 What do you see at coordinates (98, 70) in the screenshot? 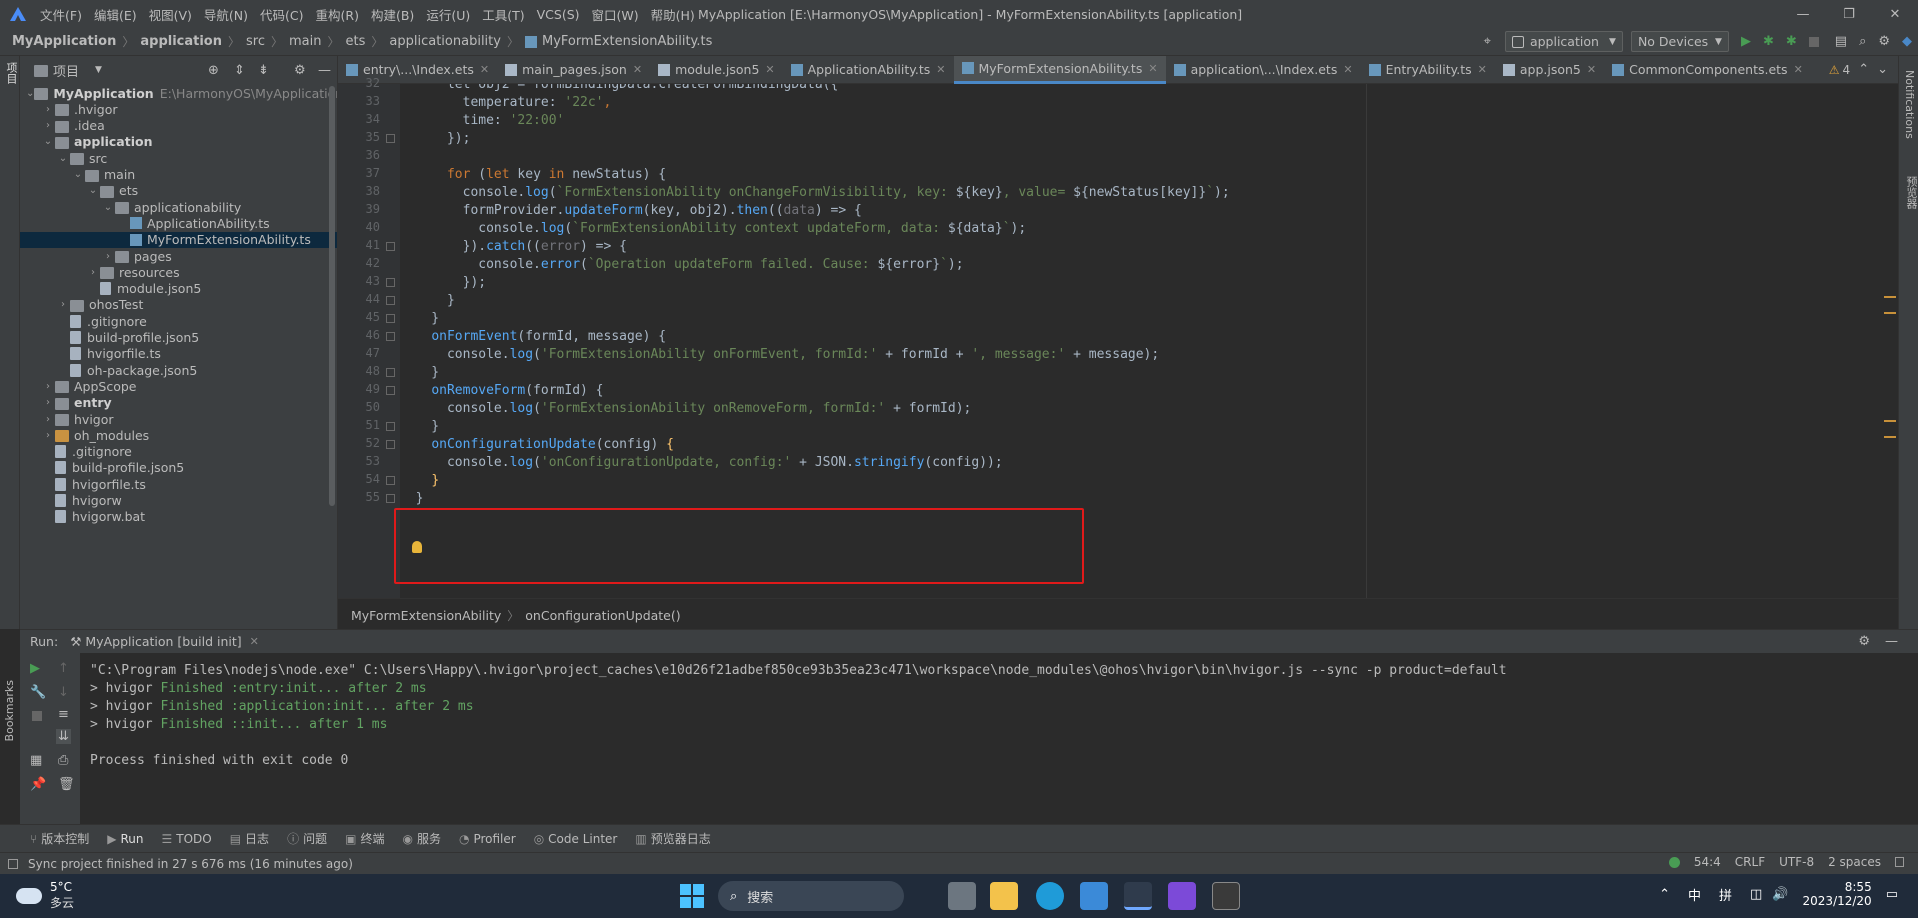
I see `chevron-down-icon: ▼` at bounding box center [98, 70].